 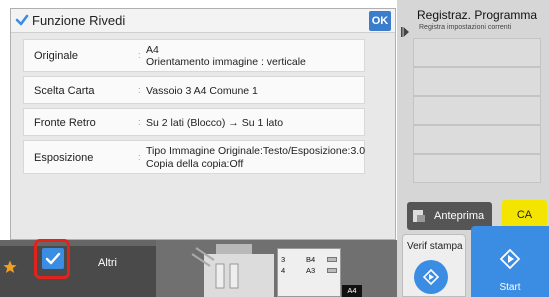 I want to click on tray-size: B4, so click(x=311, y=259).